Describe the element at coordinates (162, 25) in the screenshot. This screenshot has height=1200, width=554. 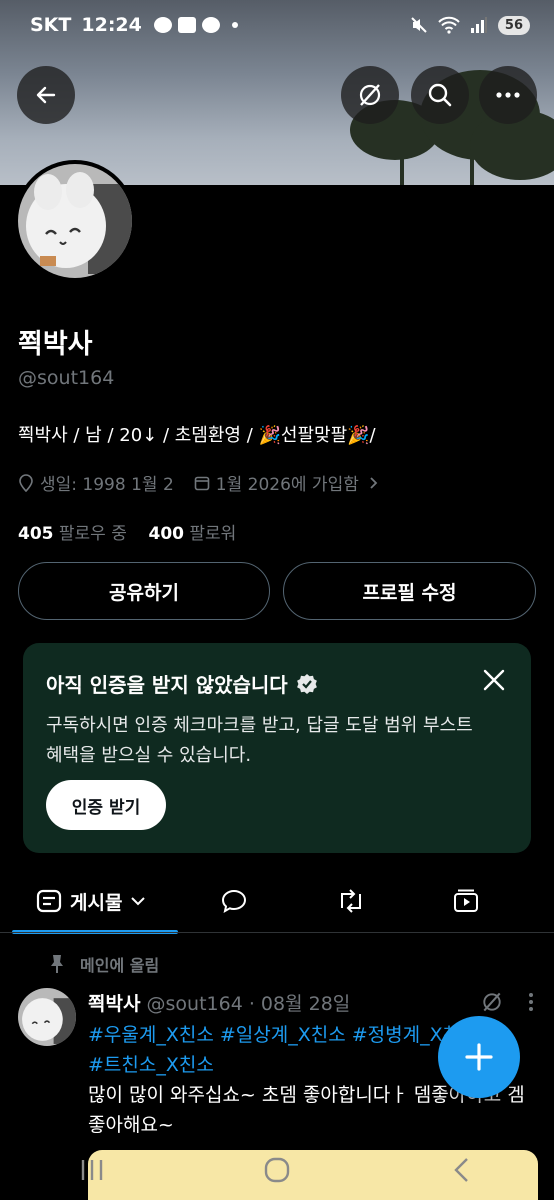
I see `talk-notification-icon` at that location.